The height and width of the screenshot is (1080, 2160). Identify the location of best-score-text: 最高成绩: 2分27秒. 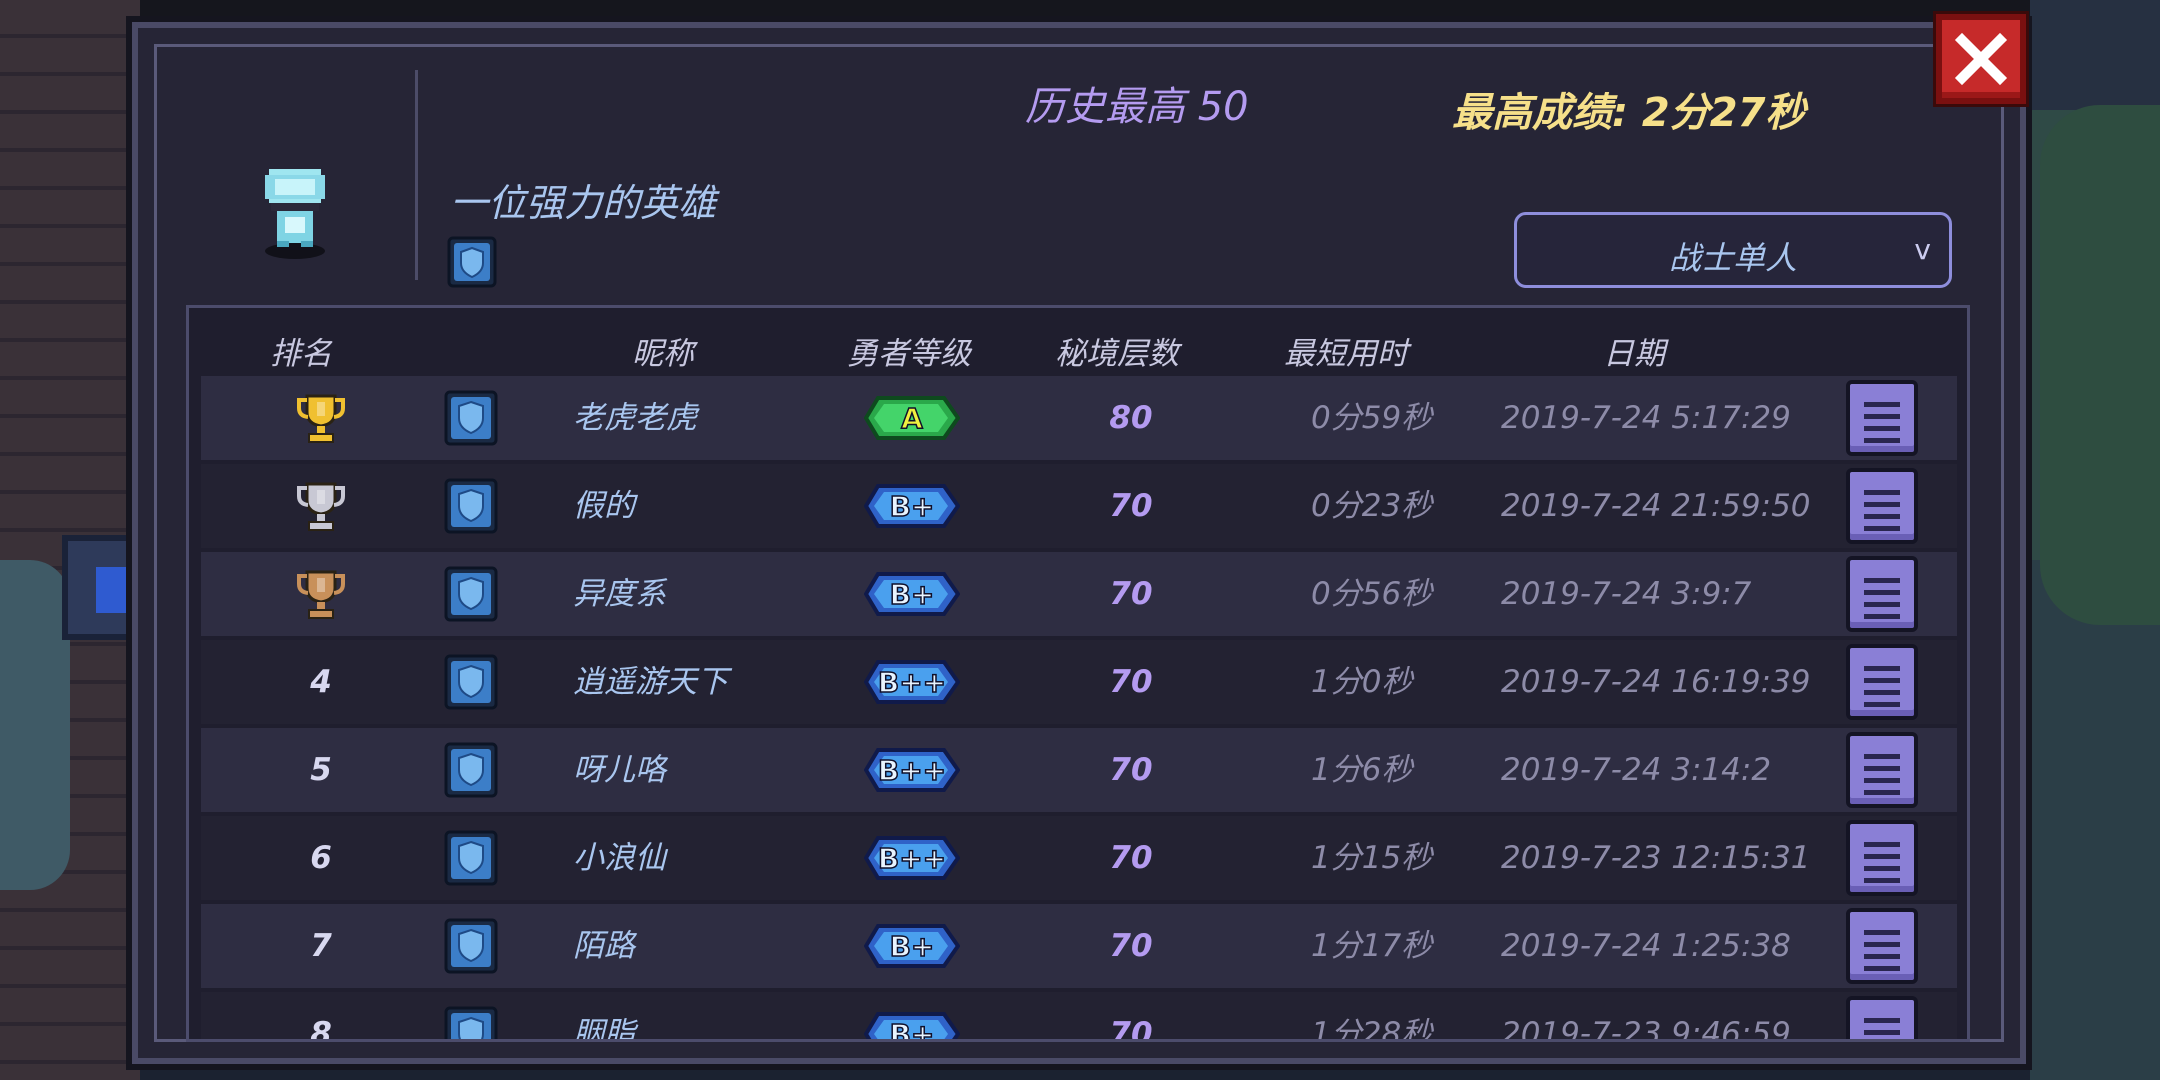
(1629, 113).